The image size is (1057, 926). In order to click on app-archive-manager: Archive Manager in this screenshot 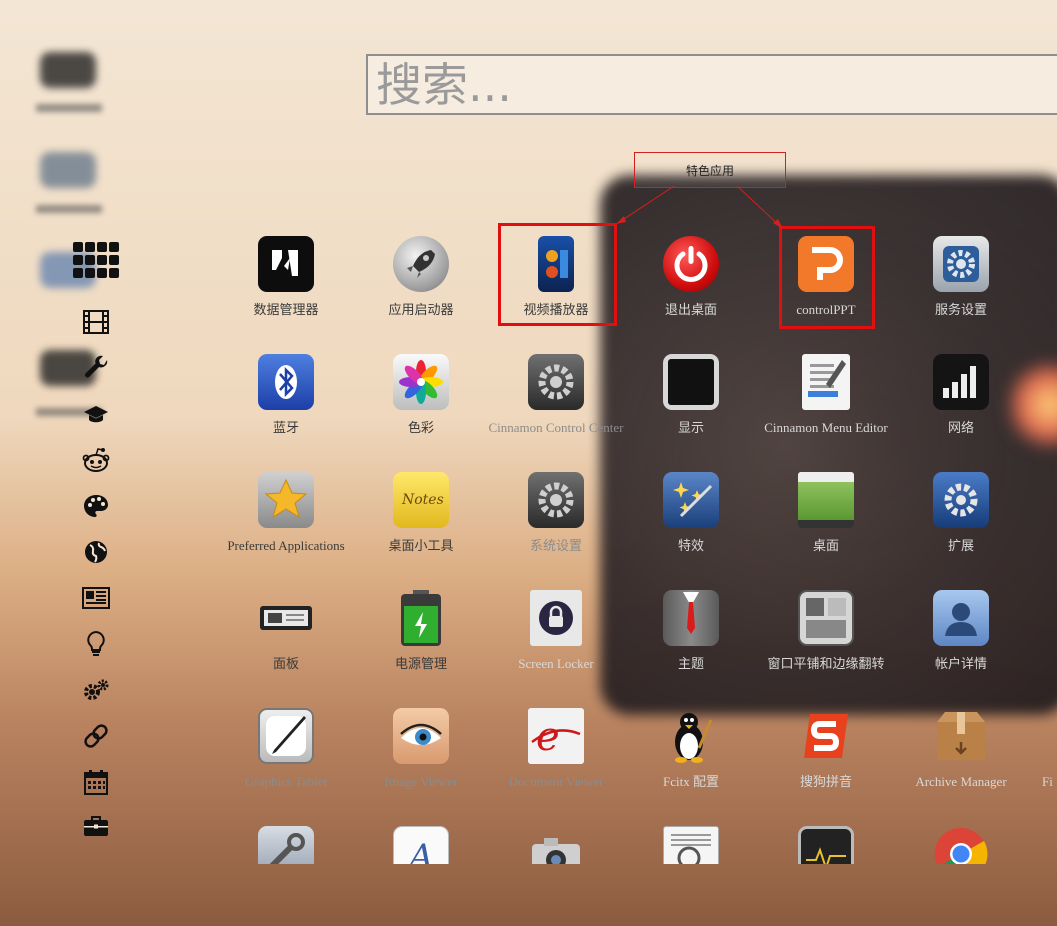, I will do `click(961, 760)`.